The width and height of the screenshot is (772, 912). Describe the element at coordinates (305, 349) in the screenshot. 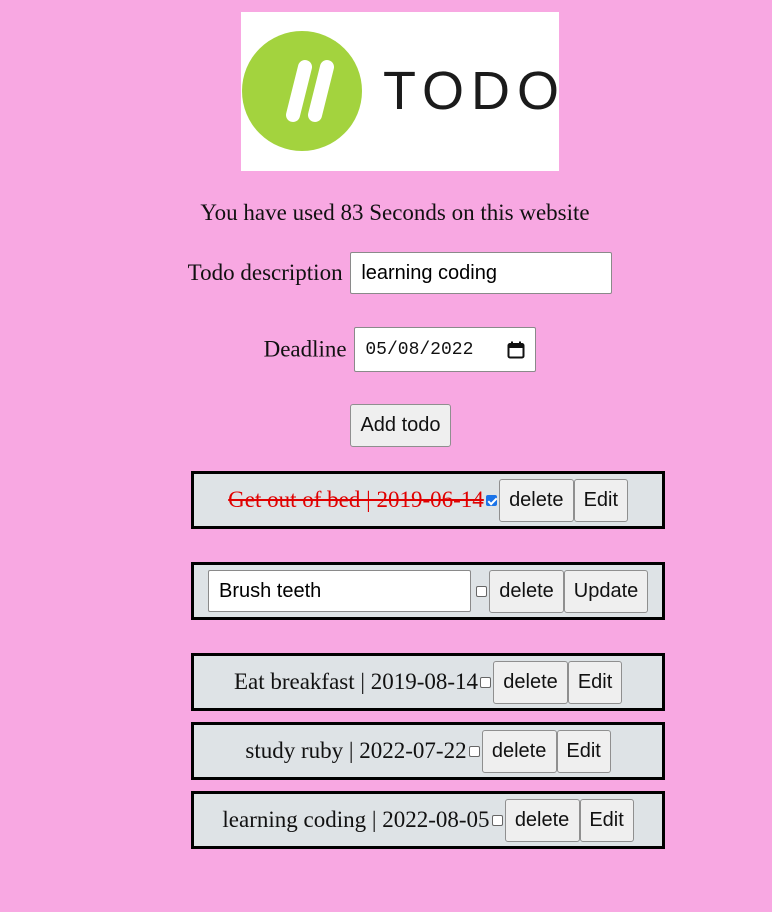

I see `deadline-label: Deadline` at that location.